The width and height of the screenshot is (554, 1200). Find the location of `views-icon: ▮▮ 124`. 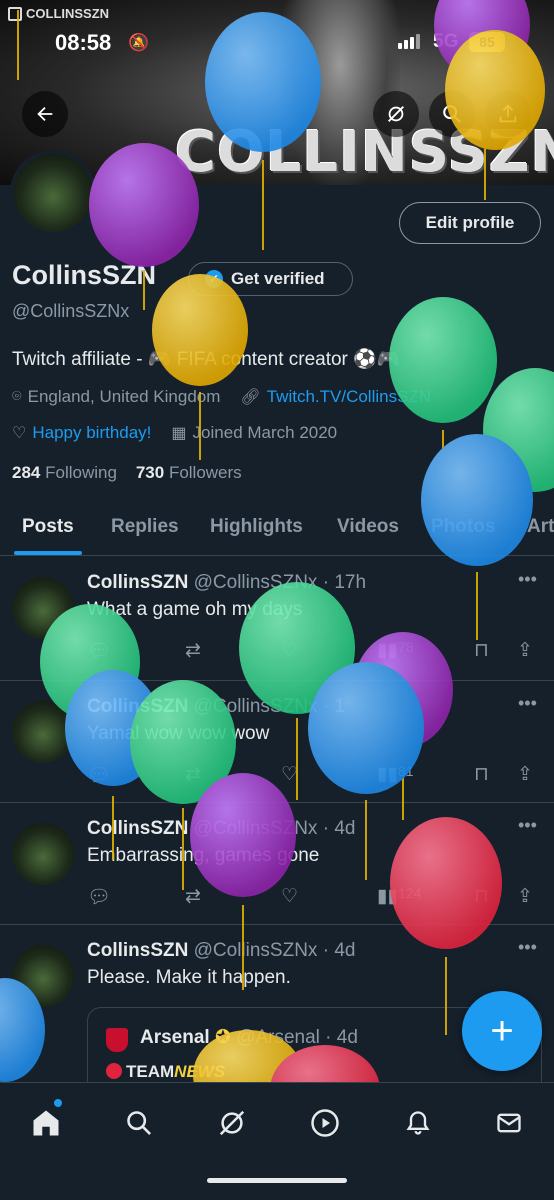

views-icon: ▮▮ 124 is located at coordinates (399, 896).